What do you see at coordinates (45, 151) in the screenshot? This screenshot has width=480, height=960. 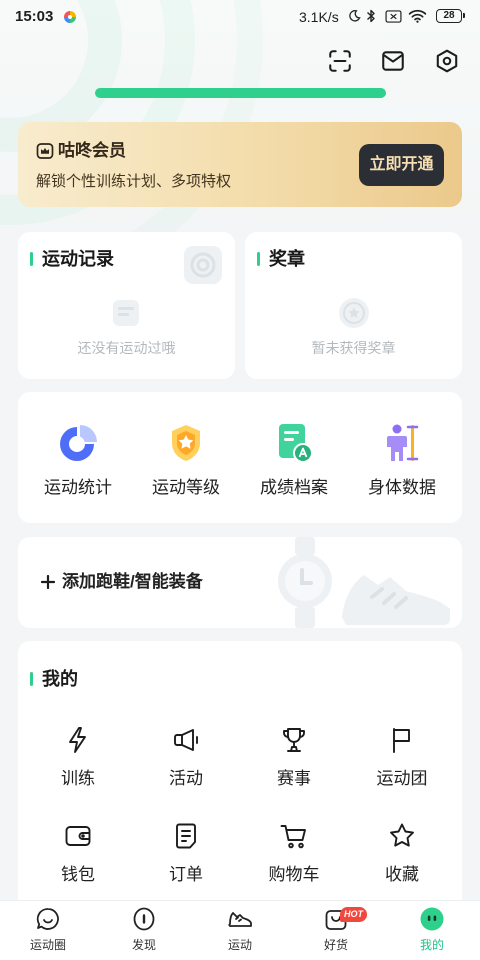 I see `vip-crown-icon` at bounding box center [45, 151].